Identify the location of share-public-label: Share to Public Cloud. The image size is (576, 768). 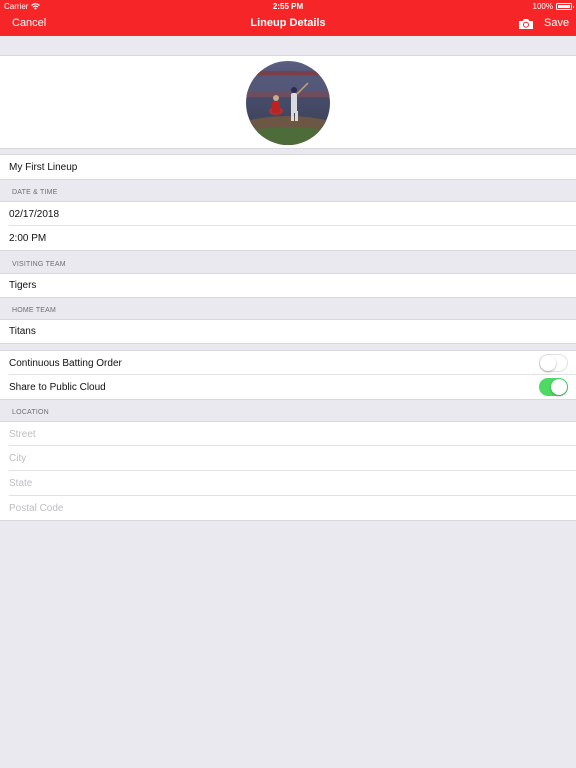
(57, 387).